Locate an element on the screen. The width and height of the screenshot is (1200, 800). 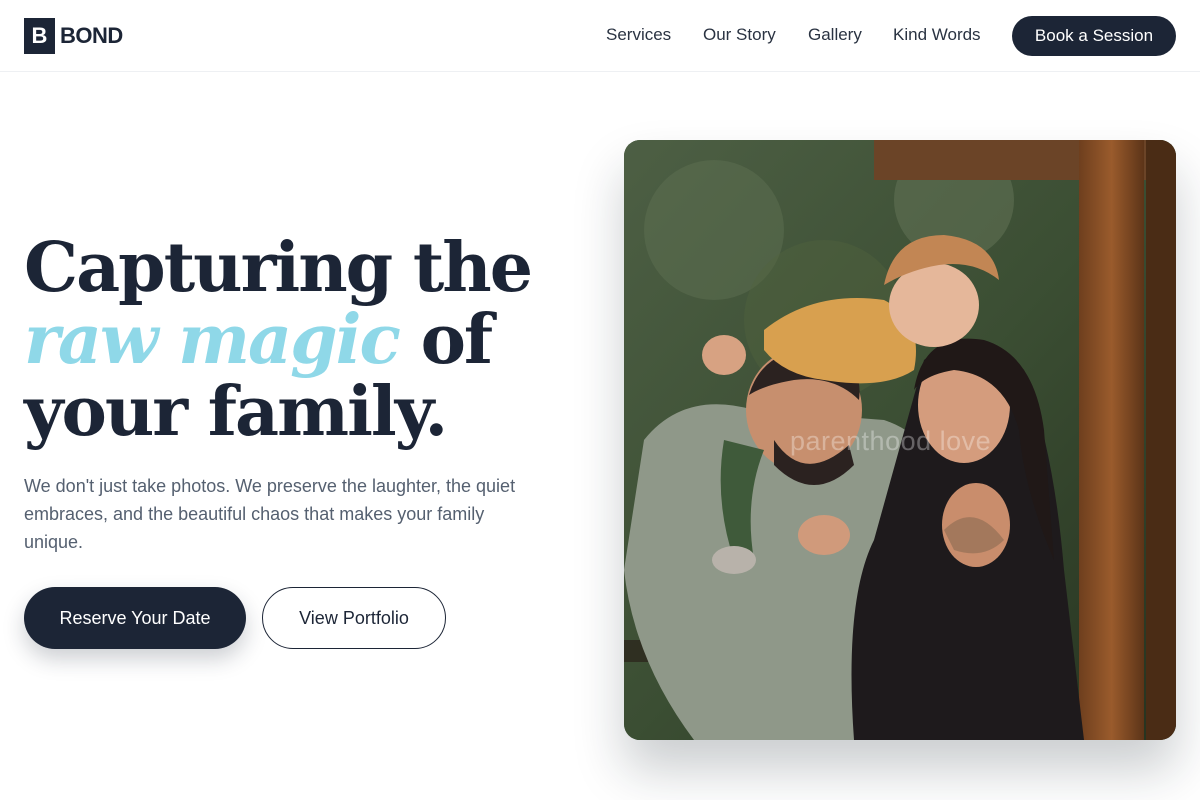
headline-accent: raw magic is located at coordinates (212, 340).